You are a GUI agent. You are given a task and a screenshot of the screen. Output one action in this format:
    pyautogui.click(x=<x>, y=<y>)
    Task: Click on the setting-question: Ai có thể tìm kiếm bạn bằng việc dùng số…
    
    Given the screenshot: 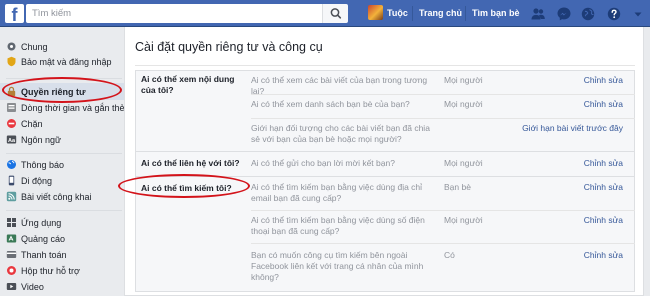 What is the action you would take?
    pyautogui.click(x=338, y=225)
    